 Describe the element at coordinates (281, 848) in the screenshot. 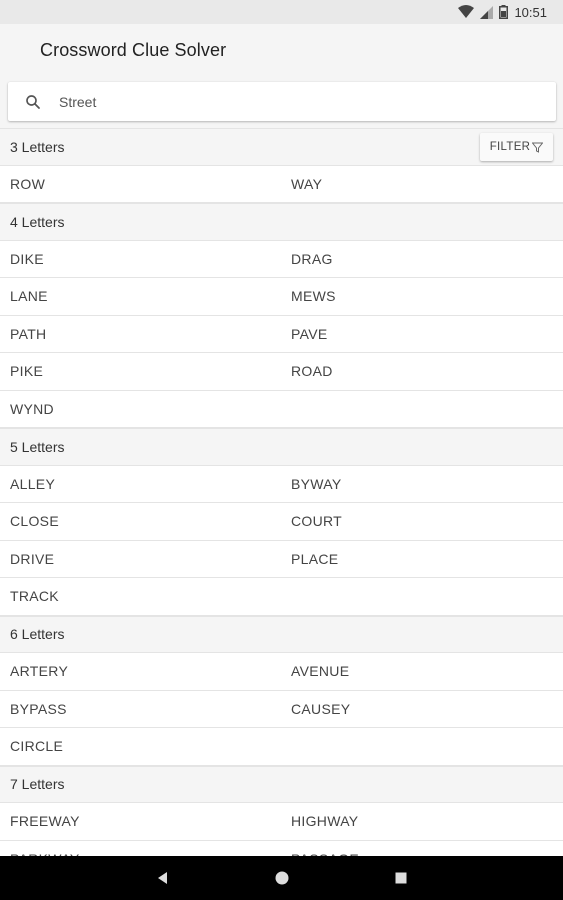

I see `word-row: PARKWAYPASSAGE` at that location.